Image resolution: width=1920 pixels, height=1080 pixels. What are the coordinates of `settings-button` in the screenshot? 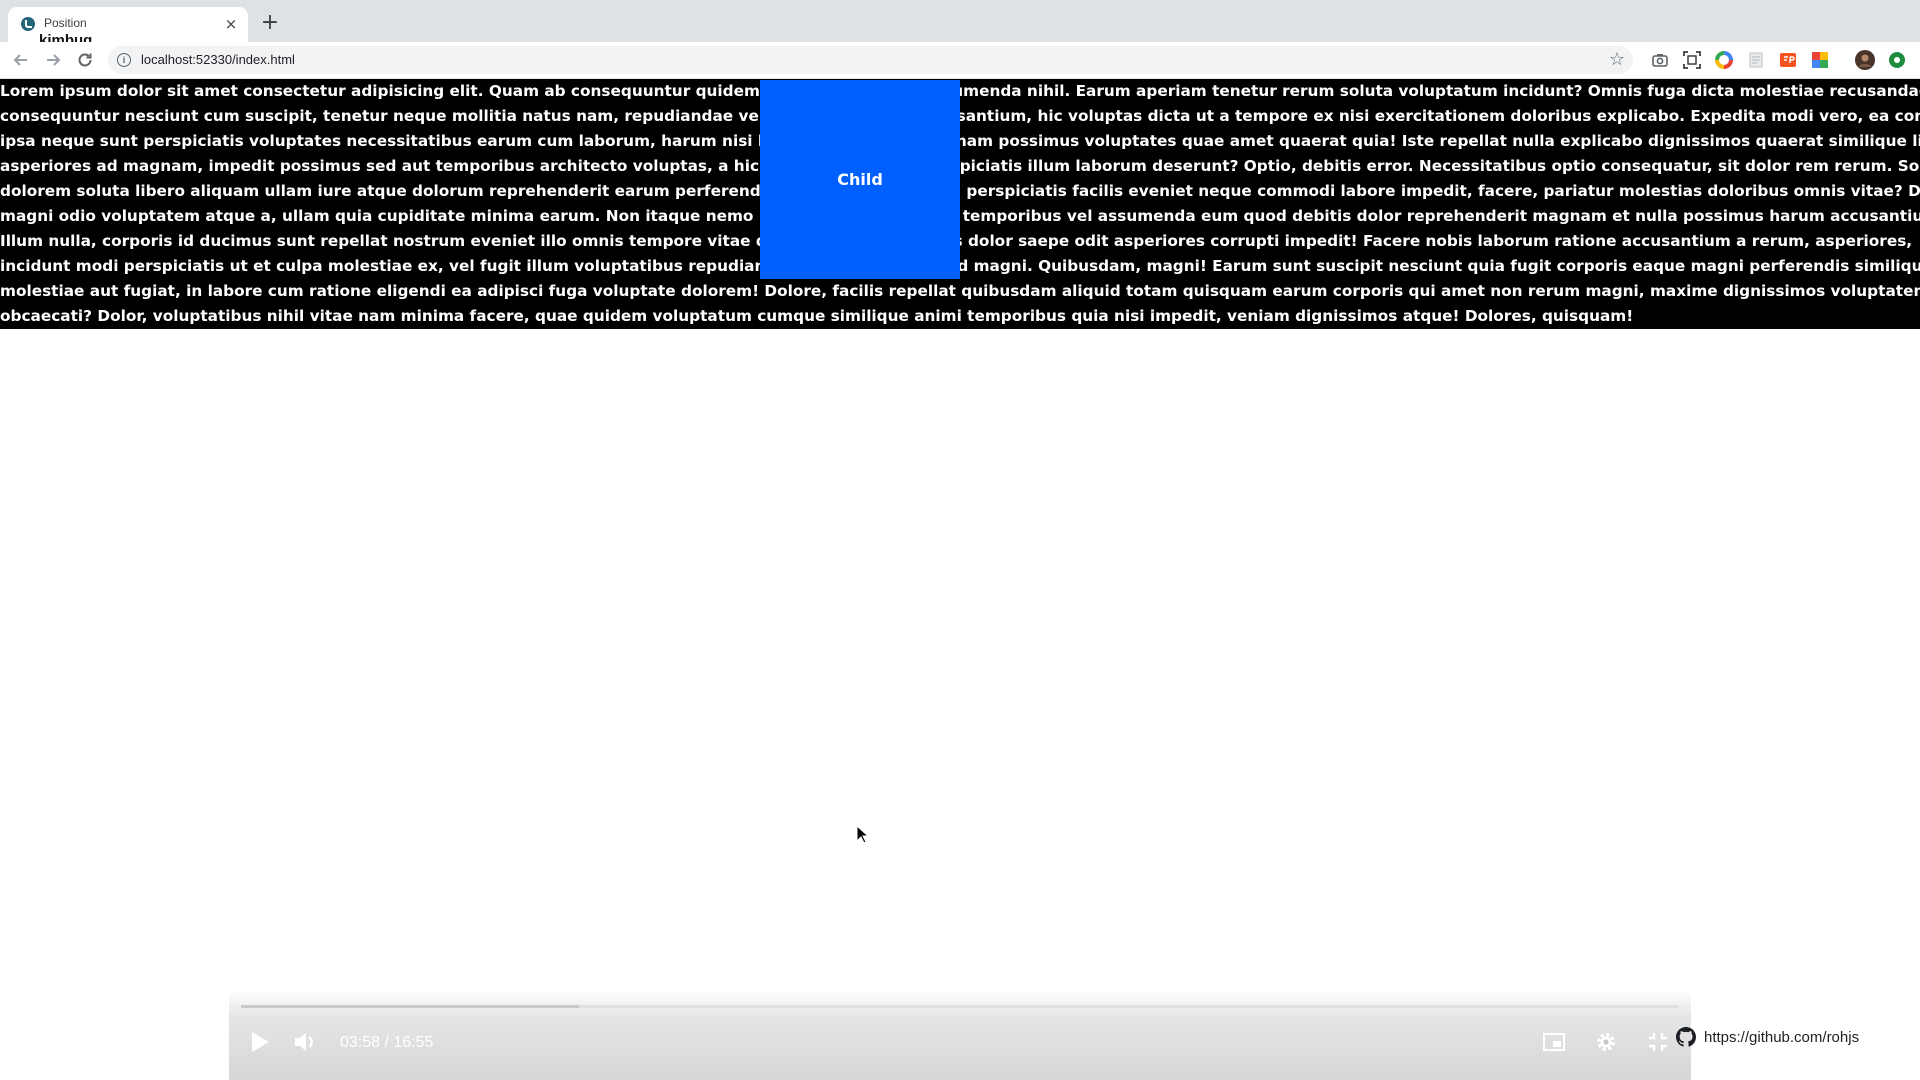 It's located at (1606, 1042).